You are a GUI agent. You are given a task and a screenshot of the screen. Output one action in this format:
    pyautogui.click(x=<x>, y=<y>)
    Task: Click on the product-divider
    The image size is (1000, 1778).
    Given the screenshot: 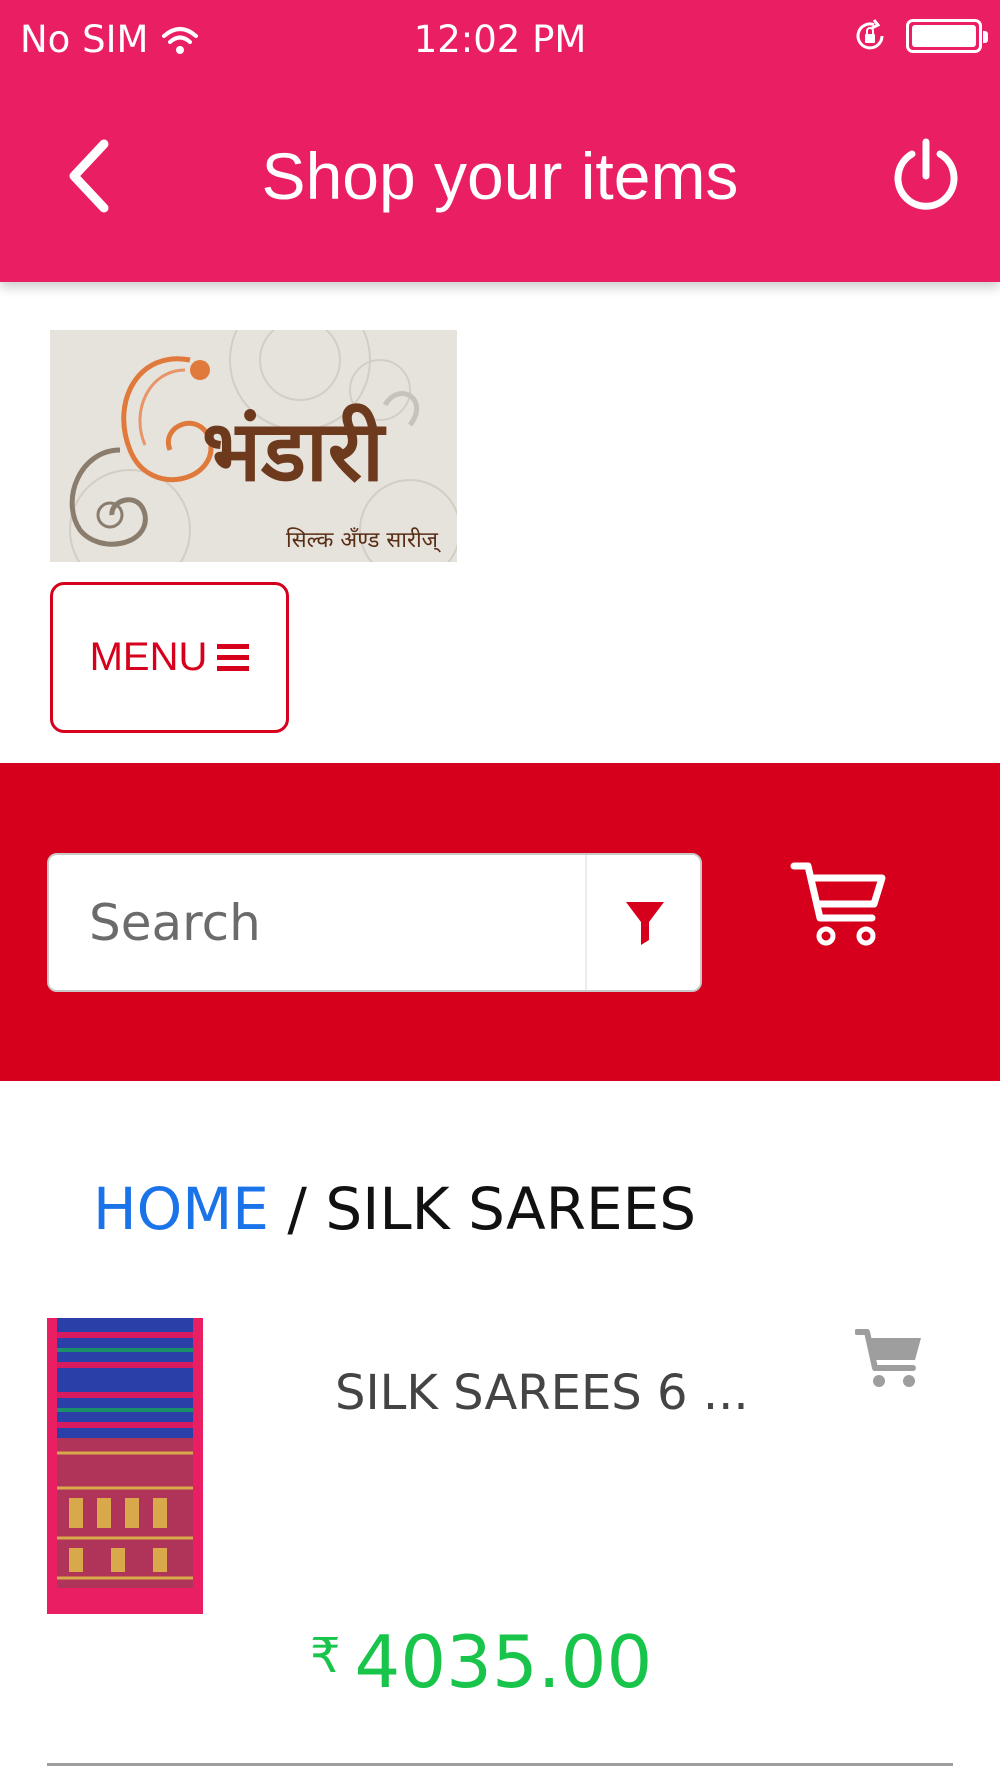 What is the action you would take?
    pyautogui.click(x=500, y=1764)
    